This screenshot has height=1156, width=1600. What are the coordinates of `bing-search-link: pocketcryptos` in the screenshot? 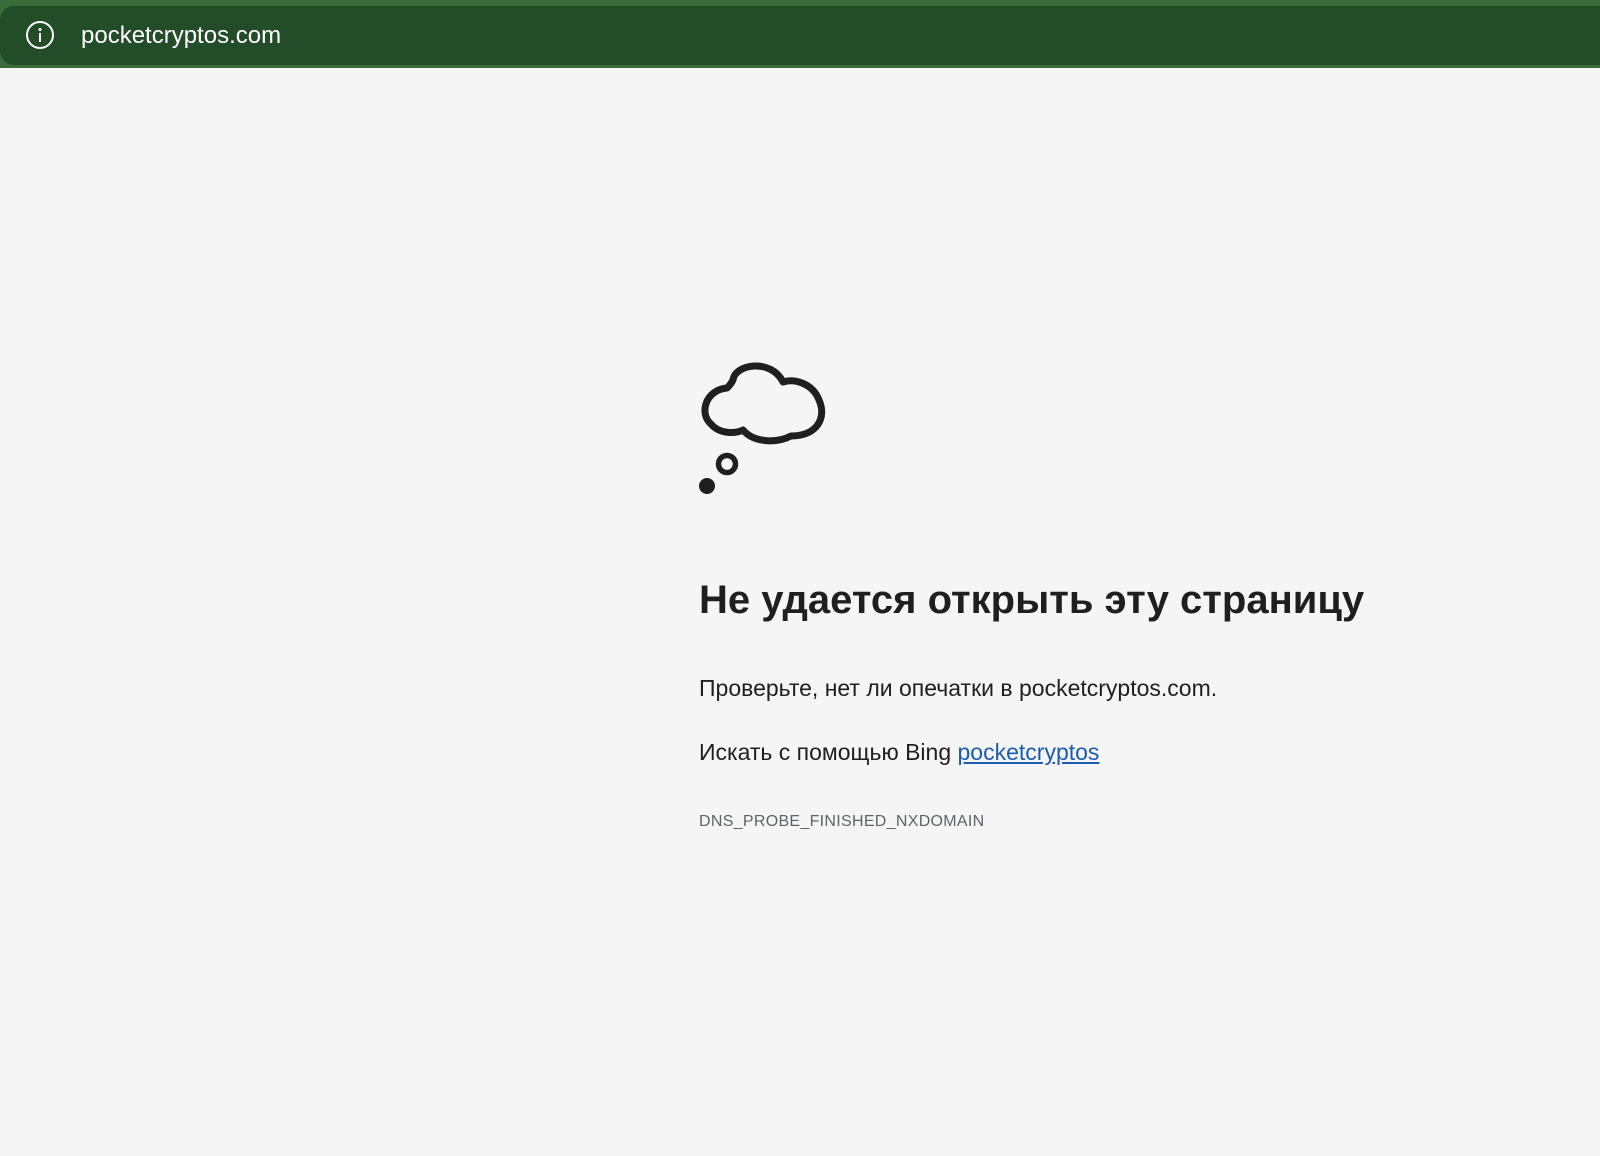 It's located at (1029, 752).